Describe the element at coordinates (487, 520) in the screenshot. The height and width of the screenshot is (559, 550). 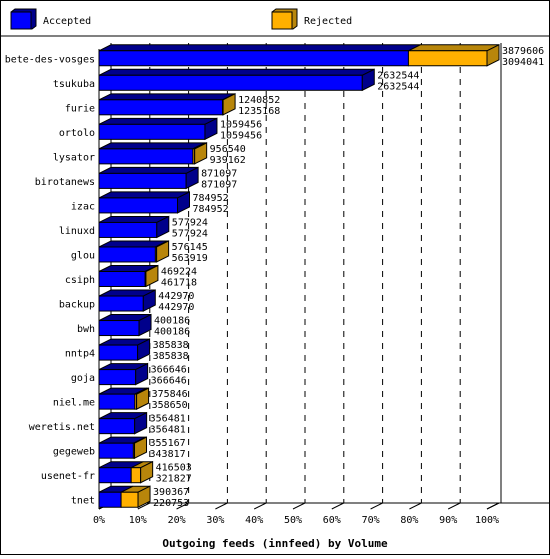
I see `x-tick-label: 100%` at that location.